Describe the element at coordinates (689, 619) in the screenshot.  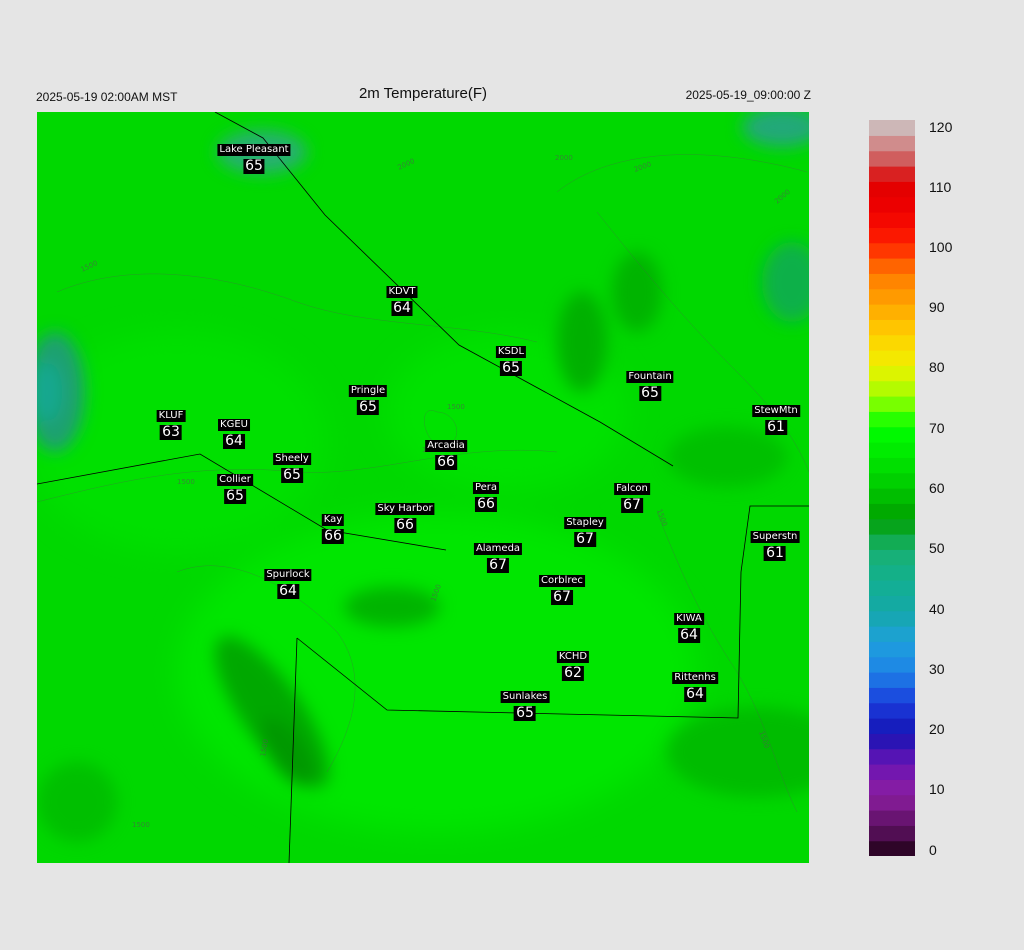
I see `station-name: KIWA` at that location.